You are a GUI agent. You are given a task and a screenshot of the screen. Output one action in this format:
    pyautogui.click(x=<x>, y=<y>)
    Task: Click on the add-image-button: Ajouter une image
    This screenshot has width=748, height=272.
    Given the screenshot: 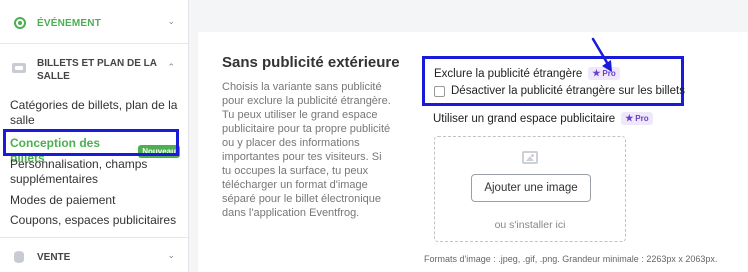 What is the action you would take?
    pyautogui.click(x=531, y=188)
    